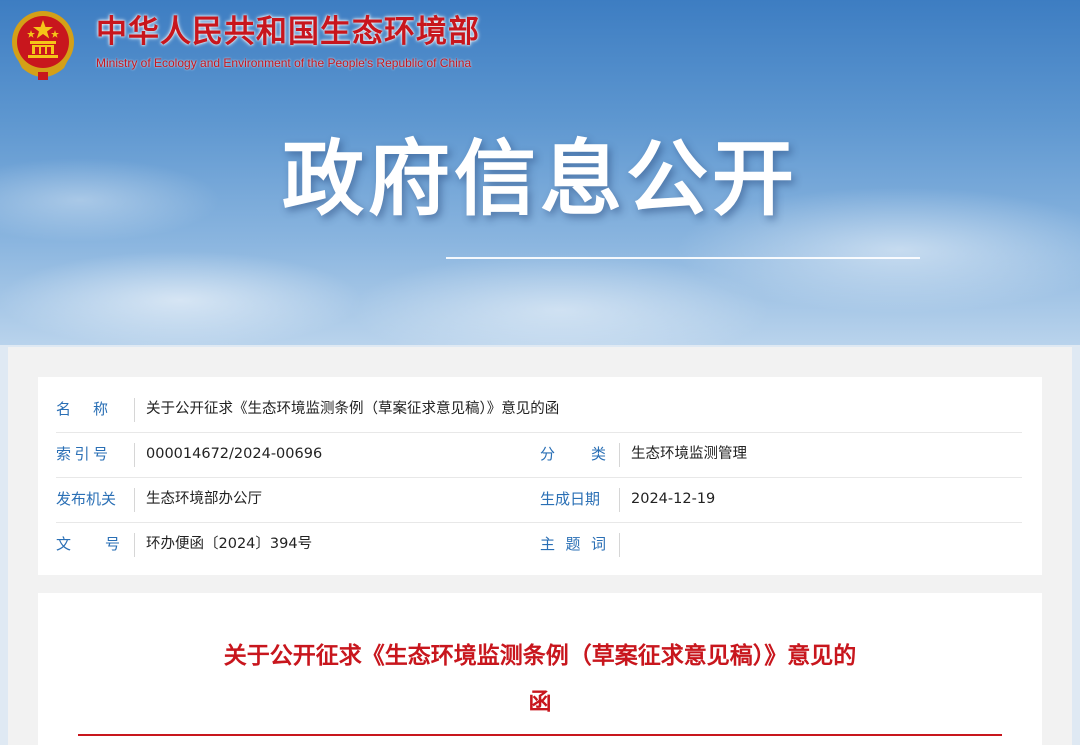 The height and width of the screenshot is (745, 1080). What do you see at coordinates (540, 702) in the screenshot?
I see `document-title-line-2: 函` at bounding box center [540, 702].